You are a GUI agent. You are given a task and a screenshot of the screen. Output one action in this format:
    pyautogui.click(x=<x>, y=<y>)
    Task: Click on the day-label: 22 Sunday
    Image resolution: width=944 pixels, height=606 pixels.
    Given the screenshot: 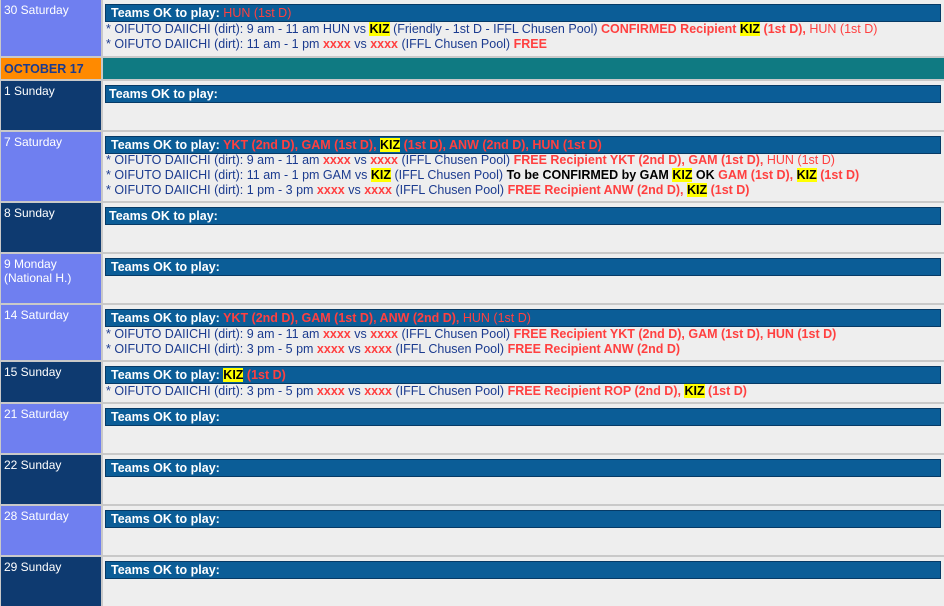 What is the action you would take?
    pyautogui.click(x=51, y=479)
    